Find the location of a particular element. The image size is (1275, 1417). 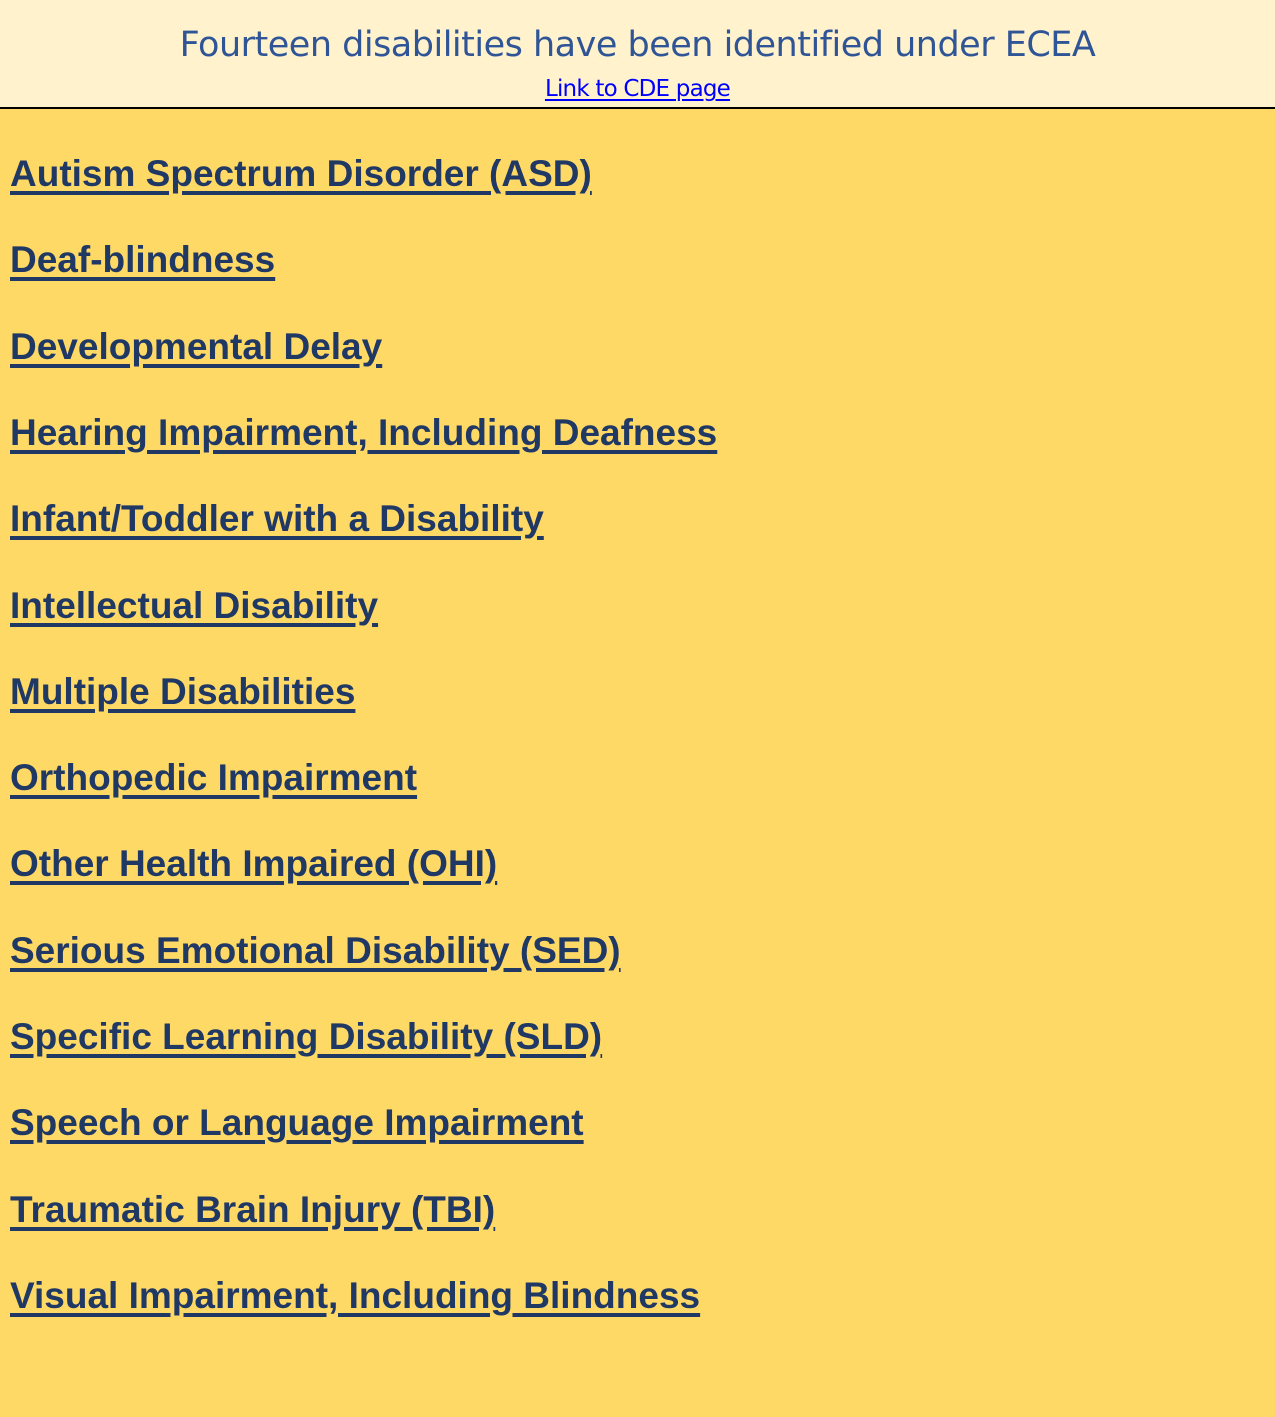

disability-link-deaf-blindness: Deaf-blindness is located at coordinates (142, 260).